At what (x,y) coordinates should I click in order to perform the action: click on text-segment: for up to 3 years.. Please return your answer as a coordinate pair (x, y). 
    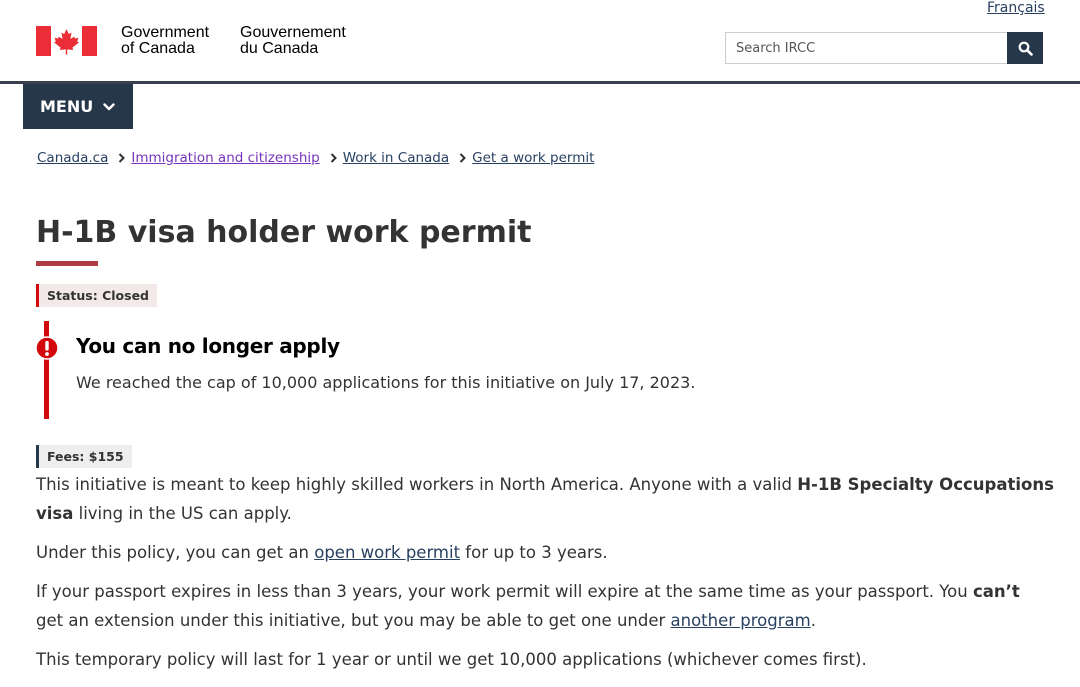
    Looking at the image, I should click on (534, 552).